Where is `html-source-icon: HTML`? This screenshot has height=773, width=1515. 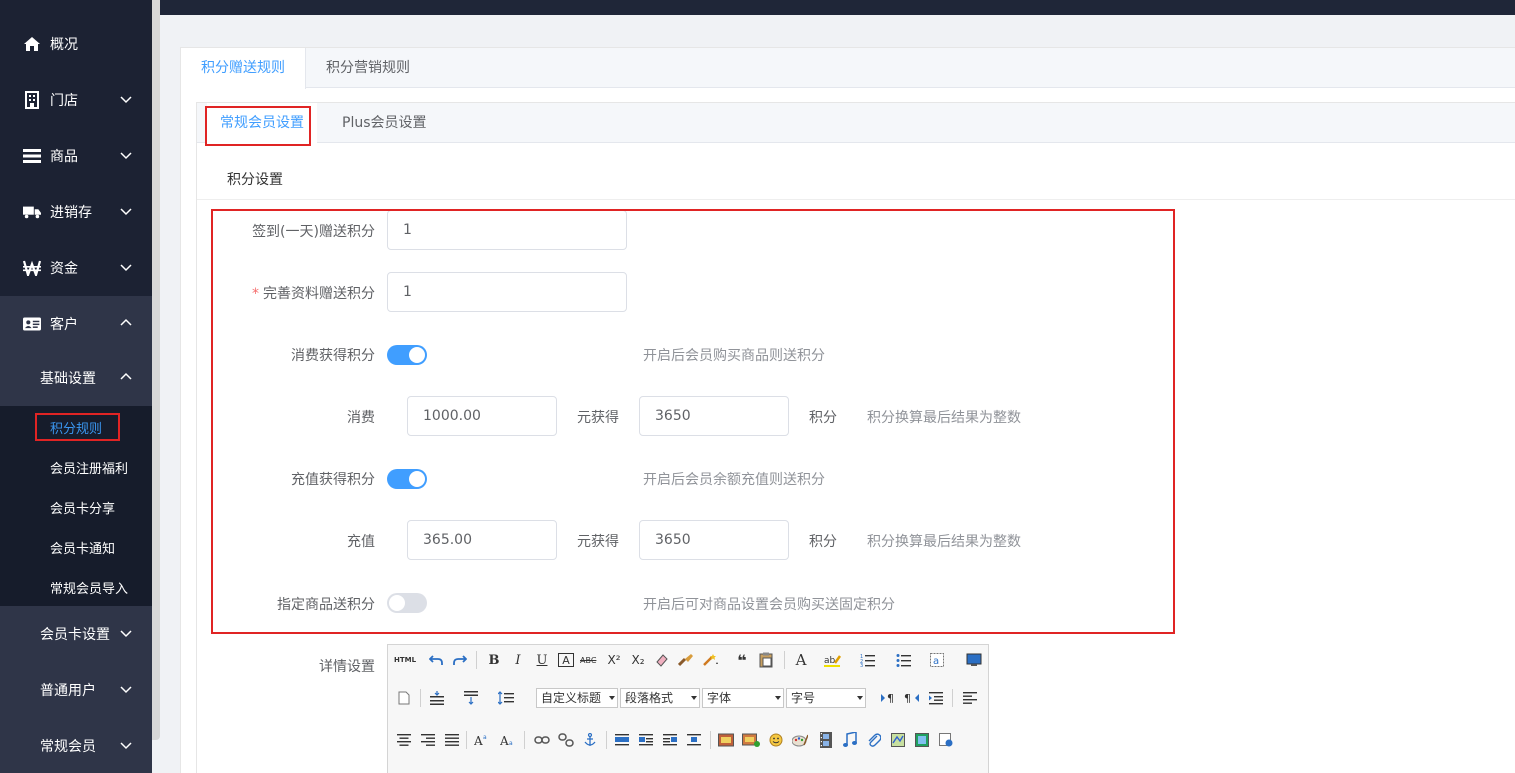 html-source-icon: HTML is located at coordinates (405, 660).